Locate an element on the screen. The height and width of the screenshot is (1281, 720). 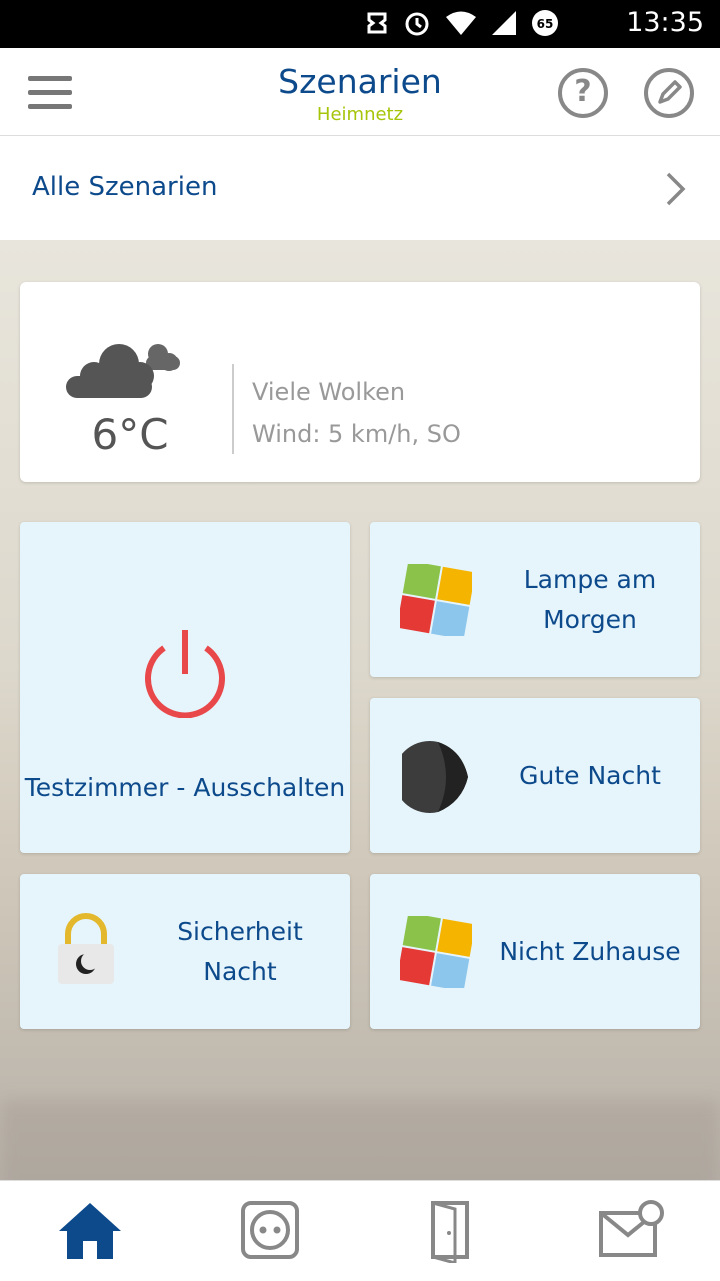
weather-description: Viele Wolken is located at coordinates (329, 392).